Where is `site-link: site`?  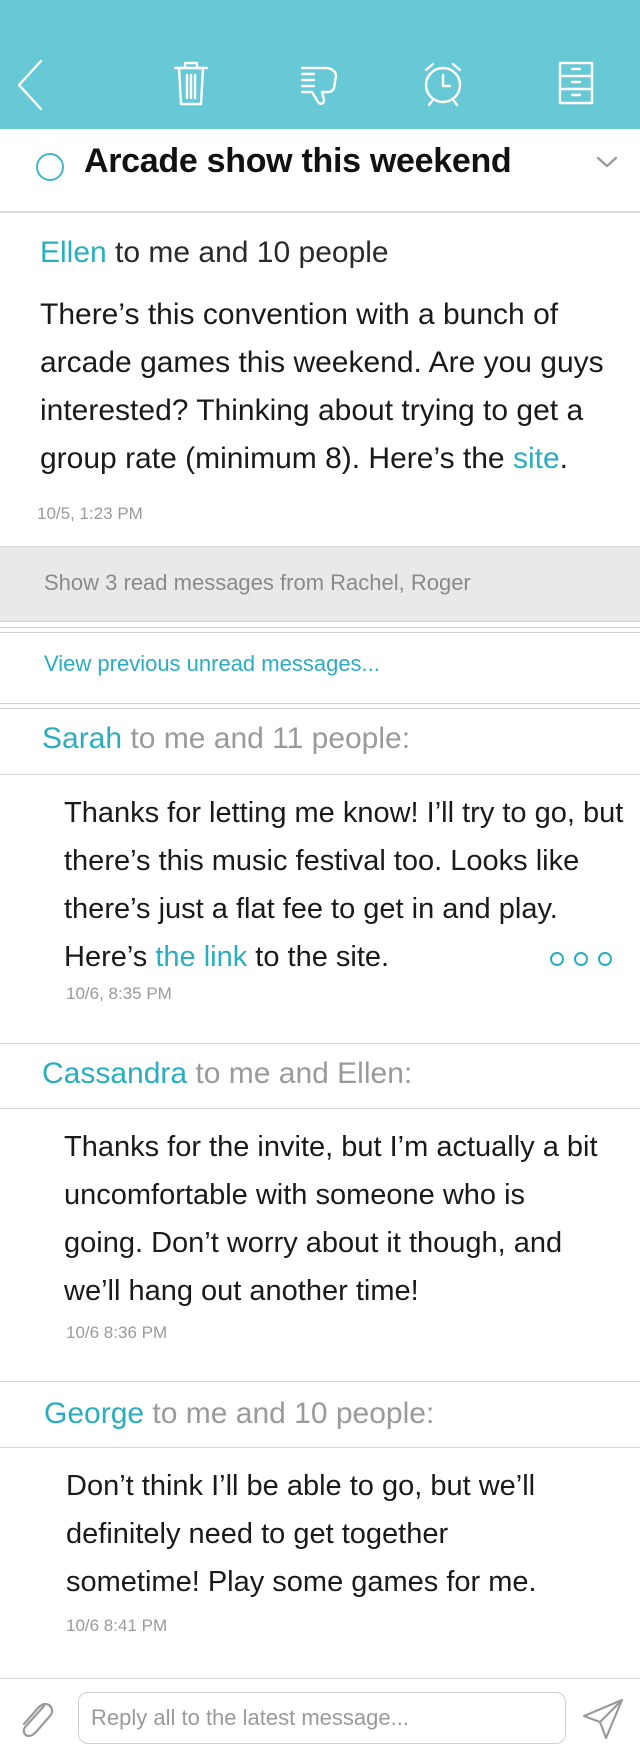 site-link: site is located at coordinates (536, 458).